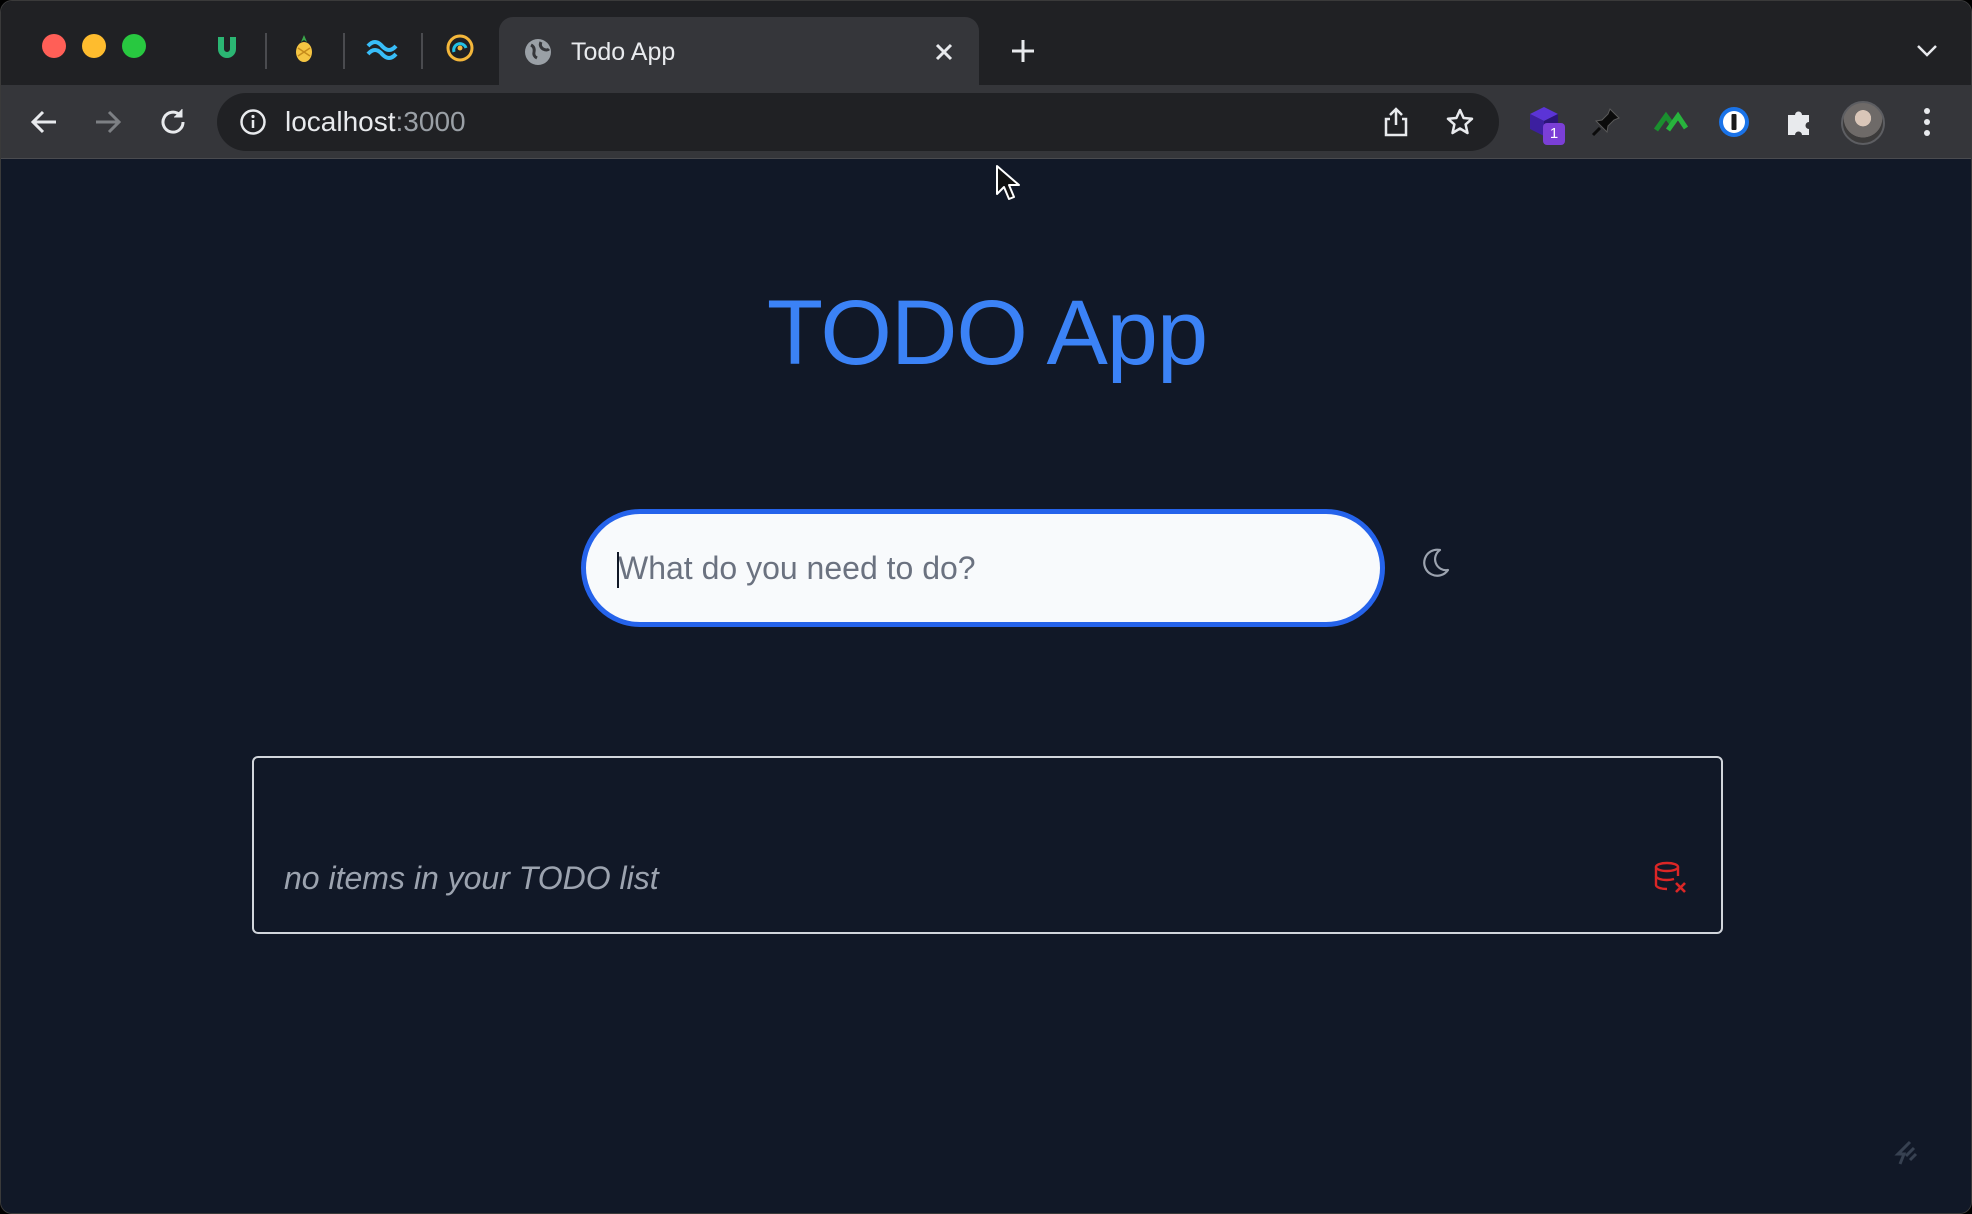 The height and width of the screenshot is (1214, 1972). What do you see at coordinates (430, 121) in the screenshot?
I see `url-port: :3000` at bounding box center [430, 121].